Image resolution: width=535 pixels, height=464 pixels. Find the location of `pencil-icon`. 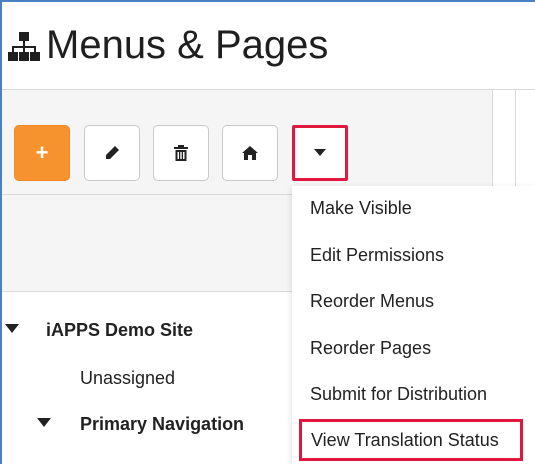

pencil-icon is located at coordinates (112, 152).